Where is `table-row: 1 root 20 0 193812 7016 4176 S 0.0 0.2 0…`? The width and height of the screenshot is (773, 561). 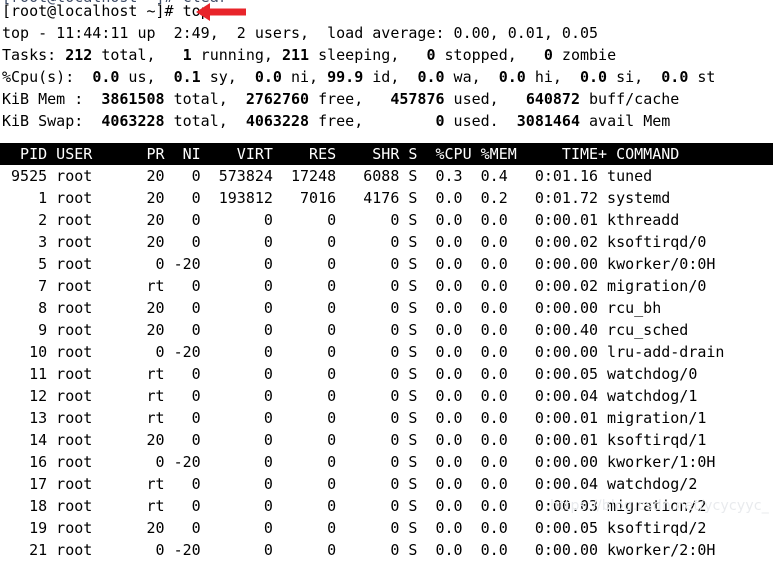 table-row: 1 root 20 0 193812 7016 4176 S 0.0 0.2 0… is located at coordinates (386, 198).